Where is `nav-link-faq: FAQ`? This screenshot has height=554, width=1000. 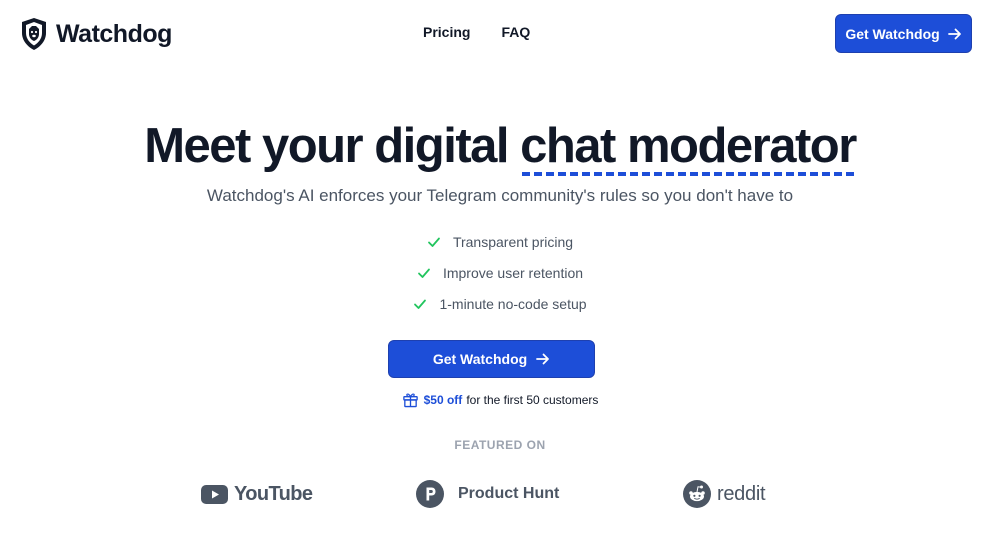 nav-link-faq: FAQ is located at coordinates (515, 32).